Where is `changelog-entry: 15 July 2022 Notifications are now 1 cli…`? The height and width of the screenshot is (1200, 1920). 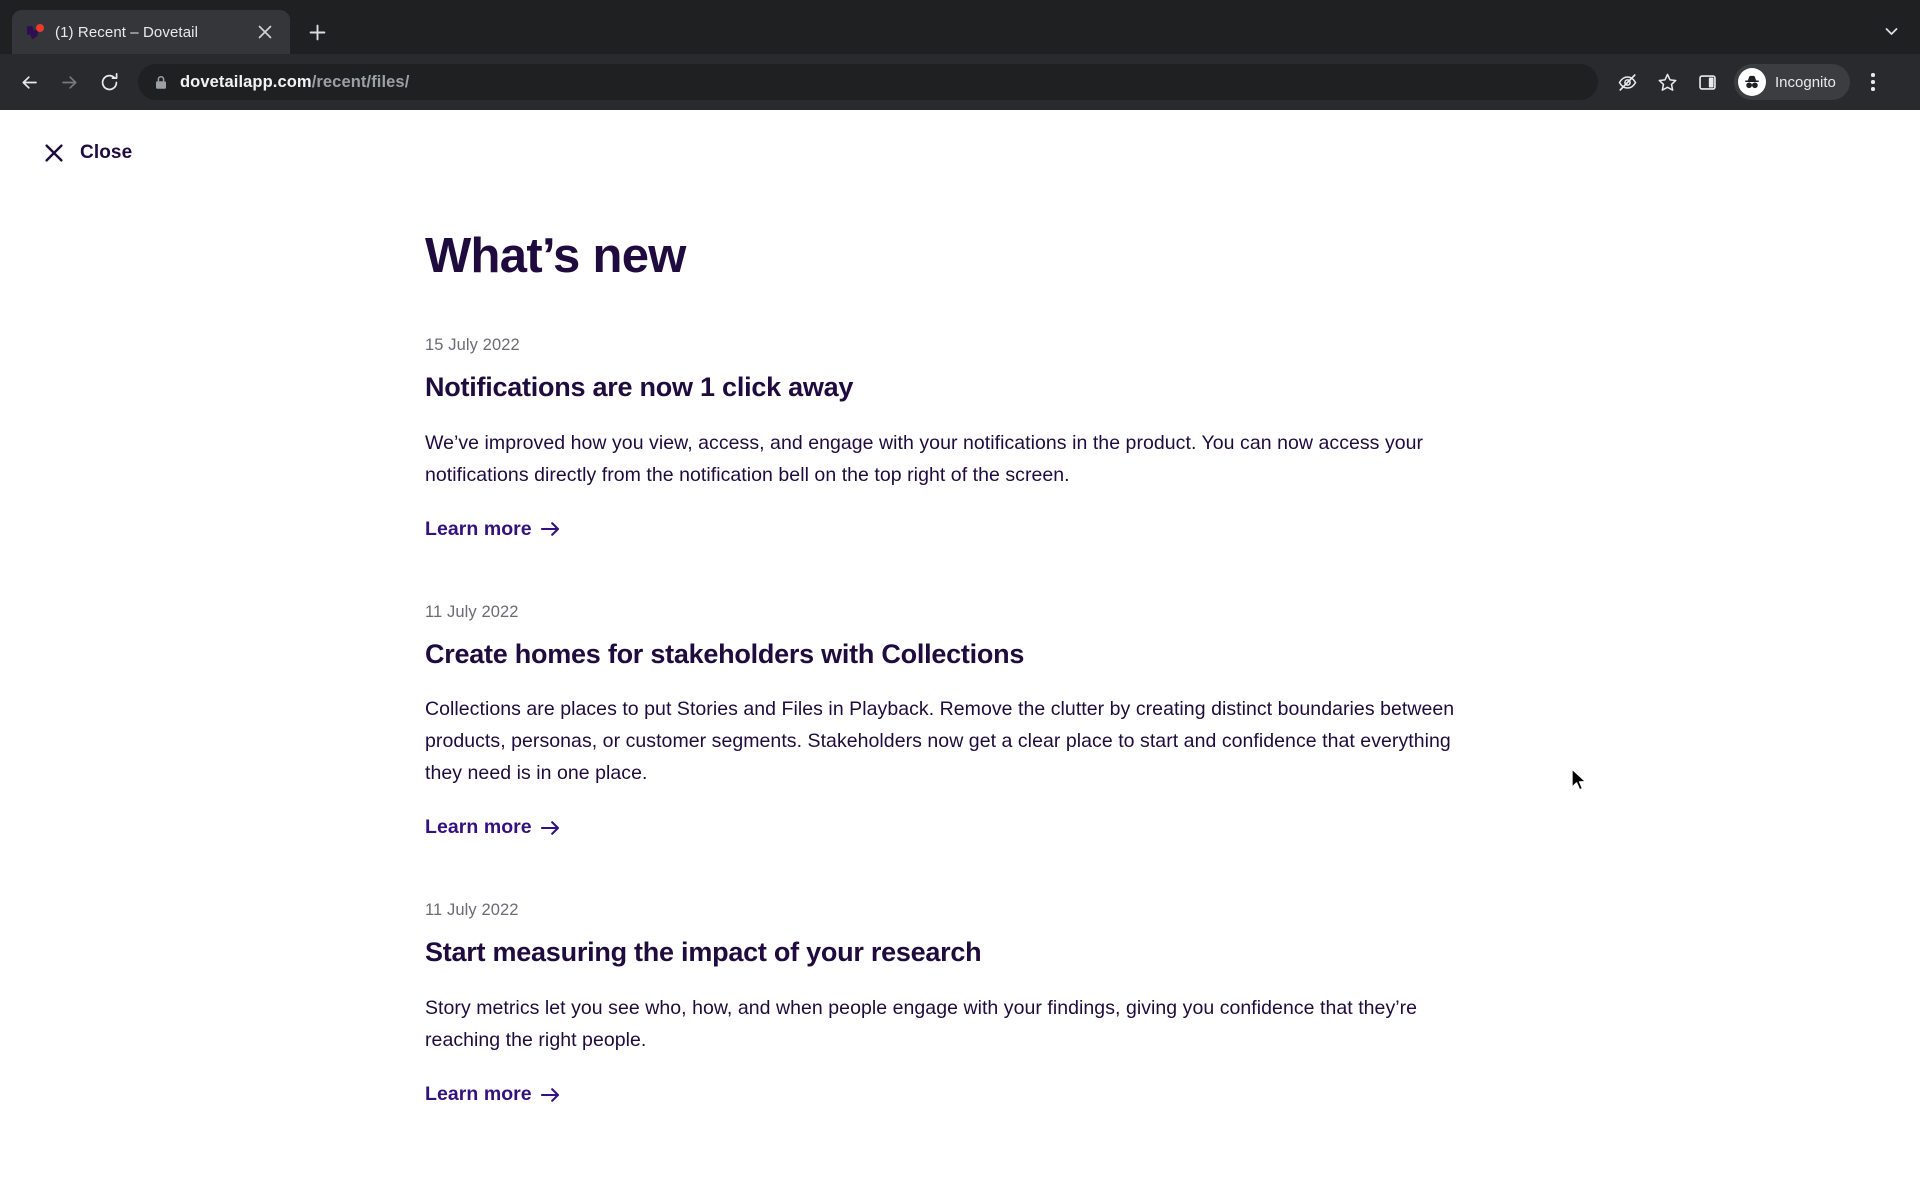 changelog-entry: 15 July 2022 Notifications are now 1 cli… is located at coordinates (955, 412).